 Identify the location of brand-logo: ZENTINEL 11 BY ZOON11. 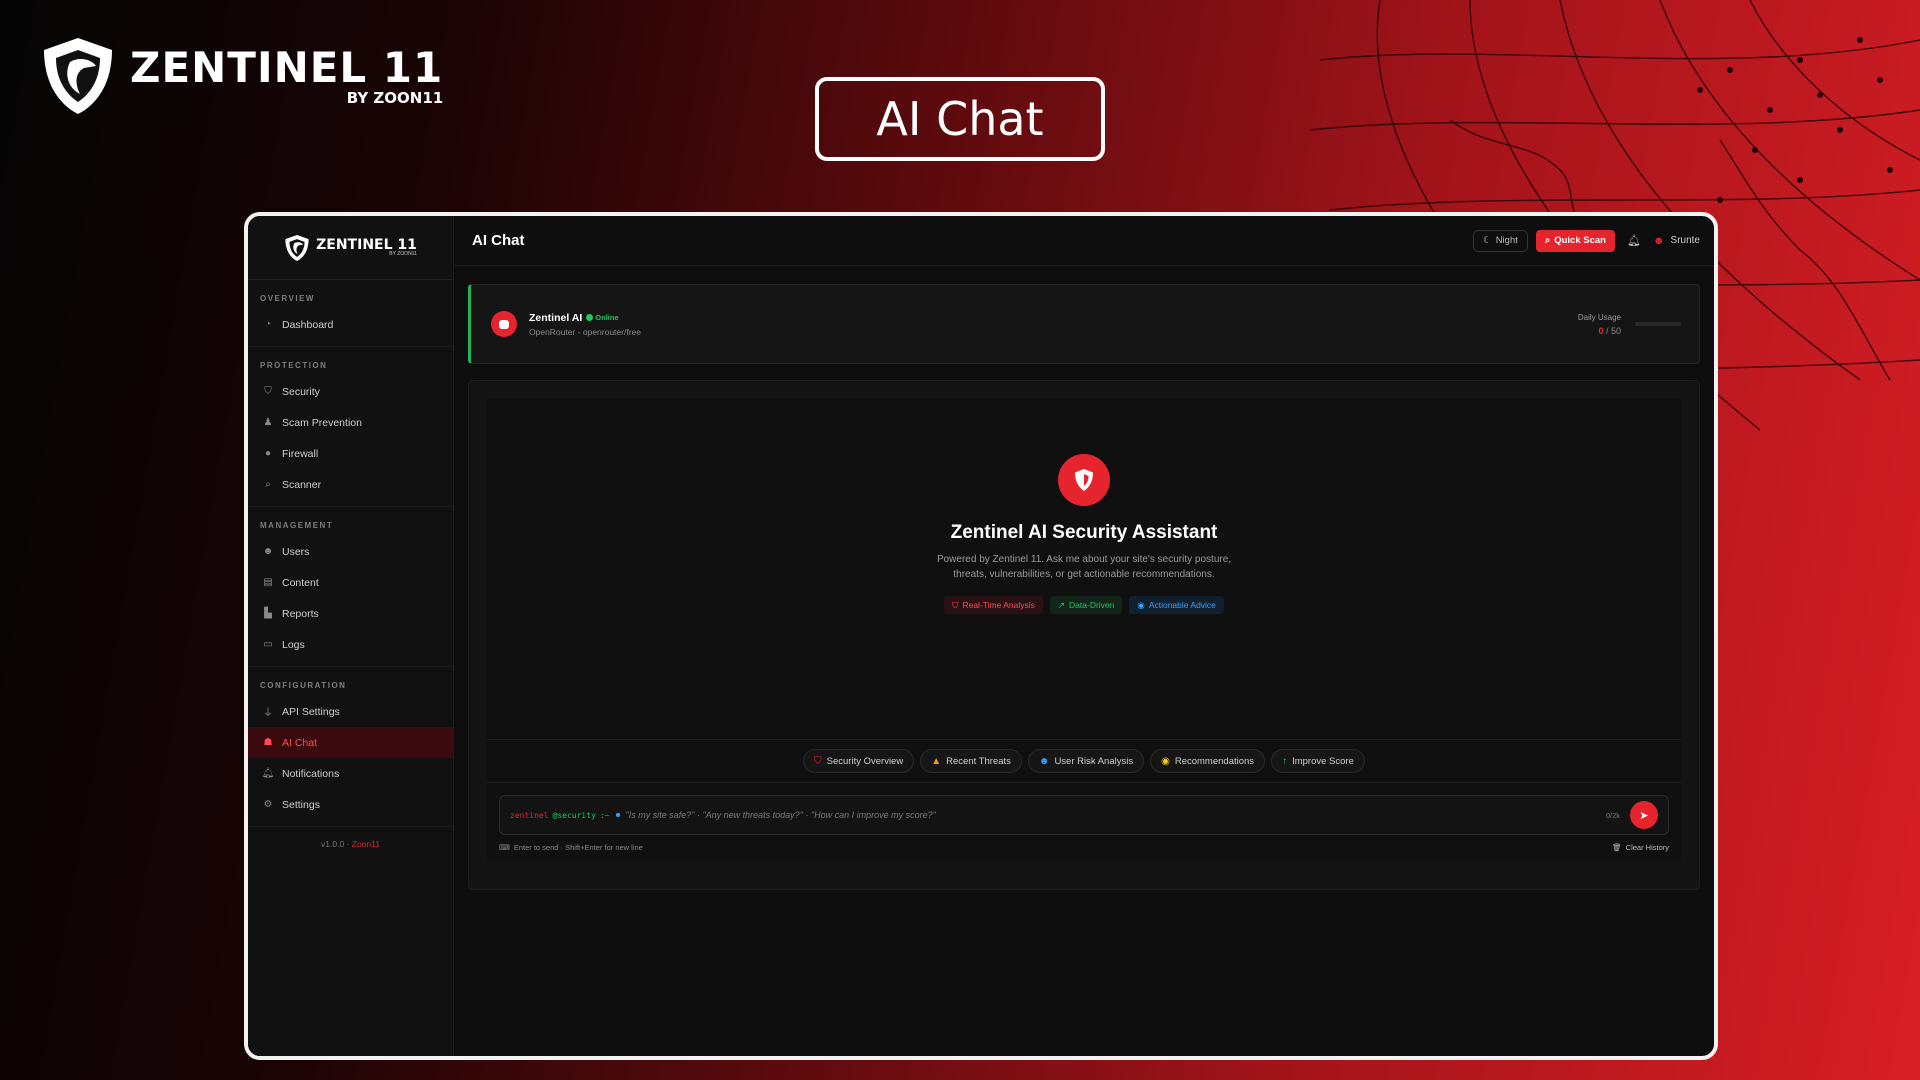
(241, 76).